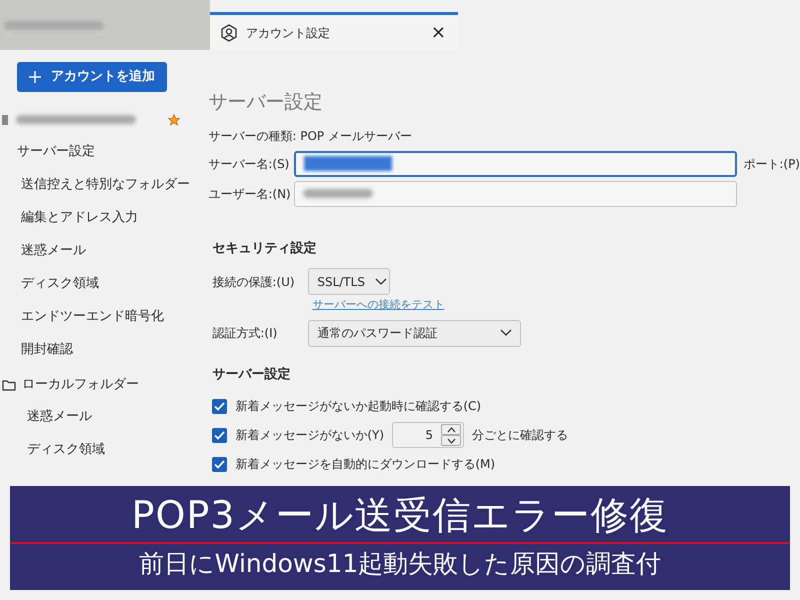  What do you see at coordinates (520, 435) in the screenshot?
I see `checkbox-label: 分ごとに確認する` at bounding box center [520, 435].